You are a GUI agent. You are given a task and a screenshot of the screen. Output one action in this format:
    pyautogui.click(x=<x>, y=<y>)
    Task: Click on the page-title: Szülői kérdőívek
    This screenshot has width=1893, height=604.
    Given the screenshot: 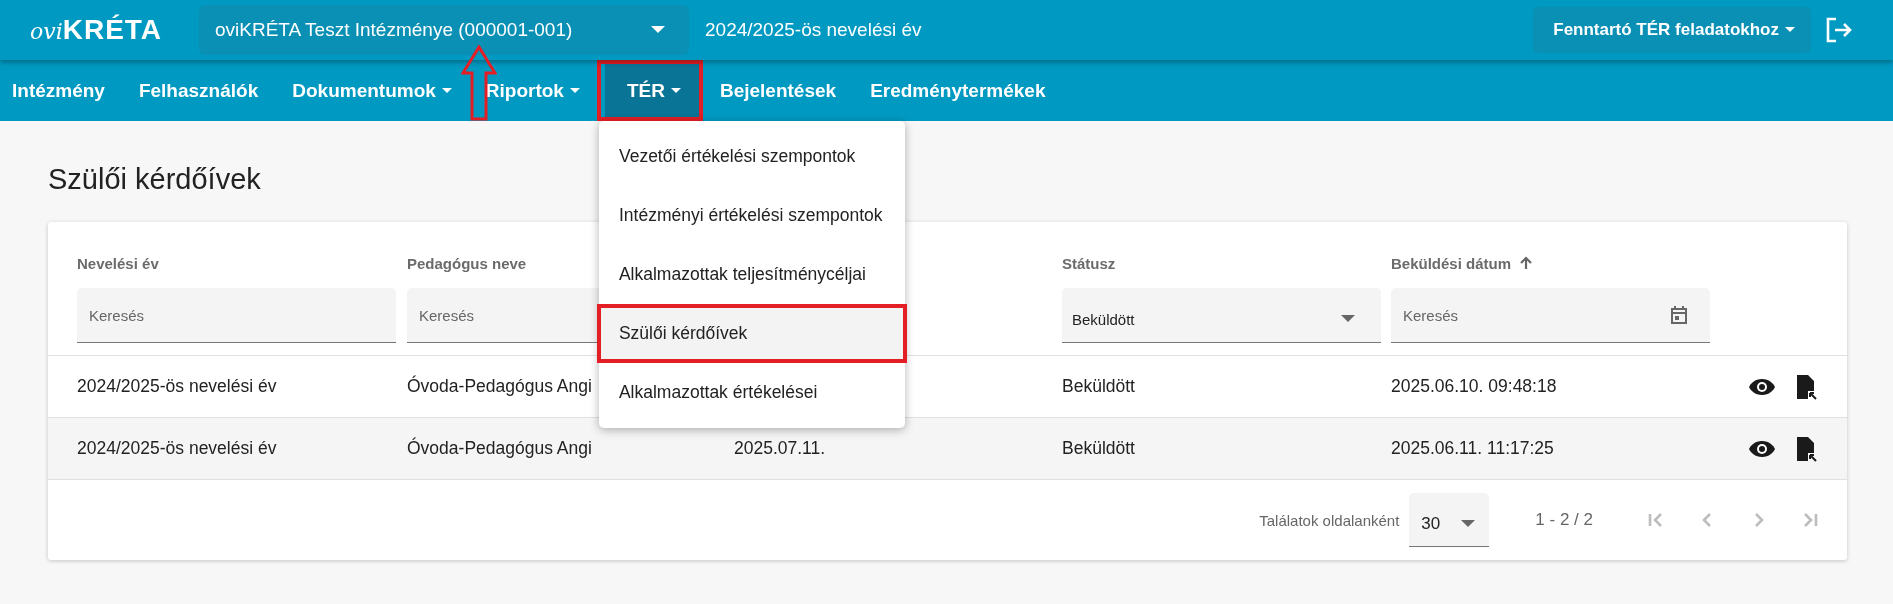 What is the action you would take?
    pyautogui.click(x=155, y=179)
    